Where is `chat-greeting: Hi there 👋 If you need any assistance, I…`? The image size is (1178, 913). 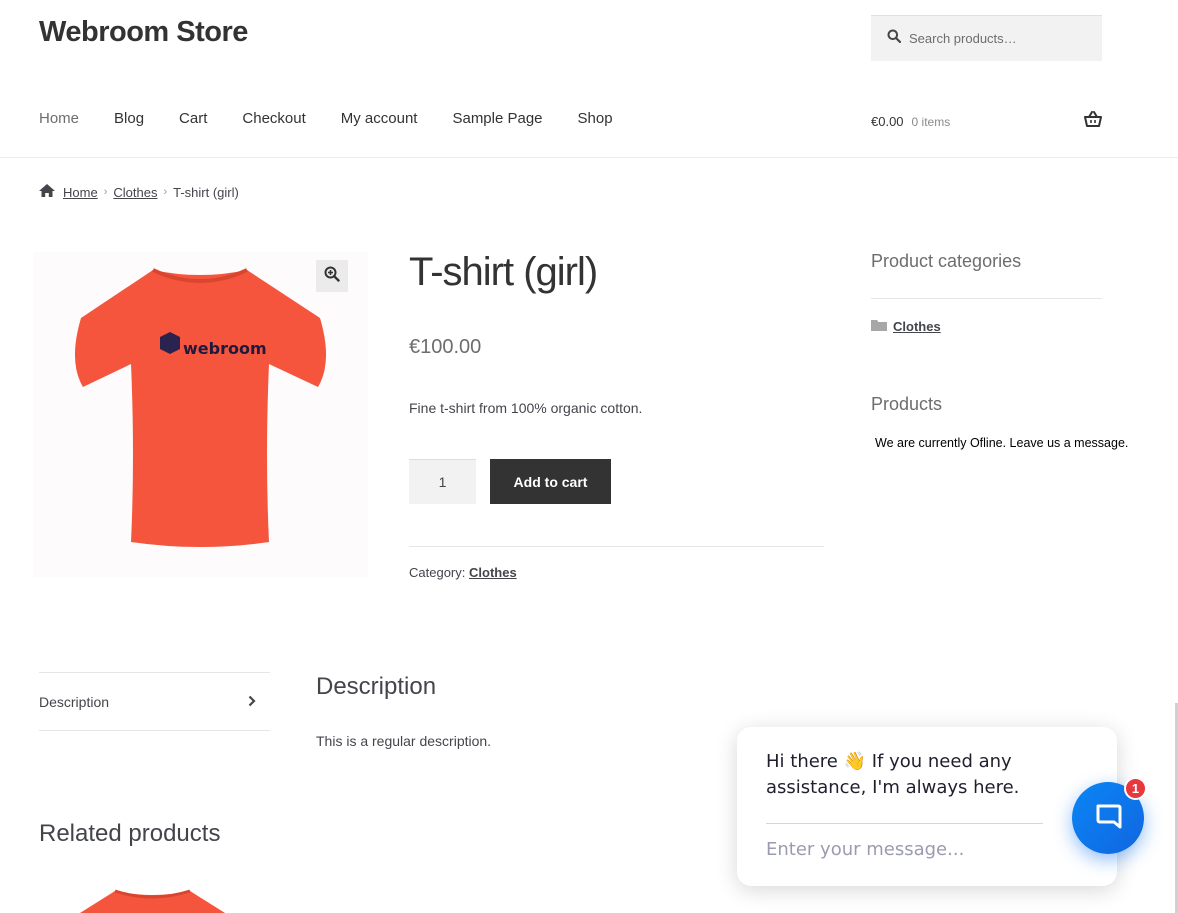
chat-greeting: Hi there 👋 If you need any assistance, I… is located at coordinates (916, 775).